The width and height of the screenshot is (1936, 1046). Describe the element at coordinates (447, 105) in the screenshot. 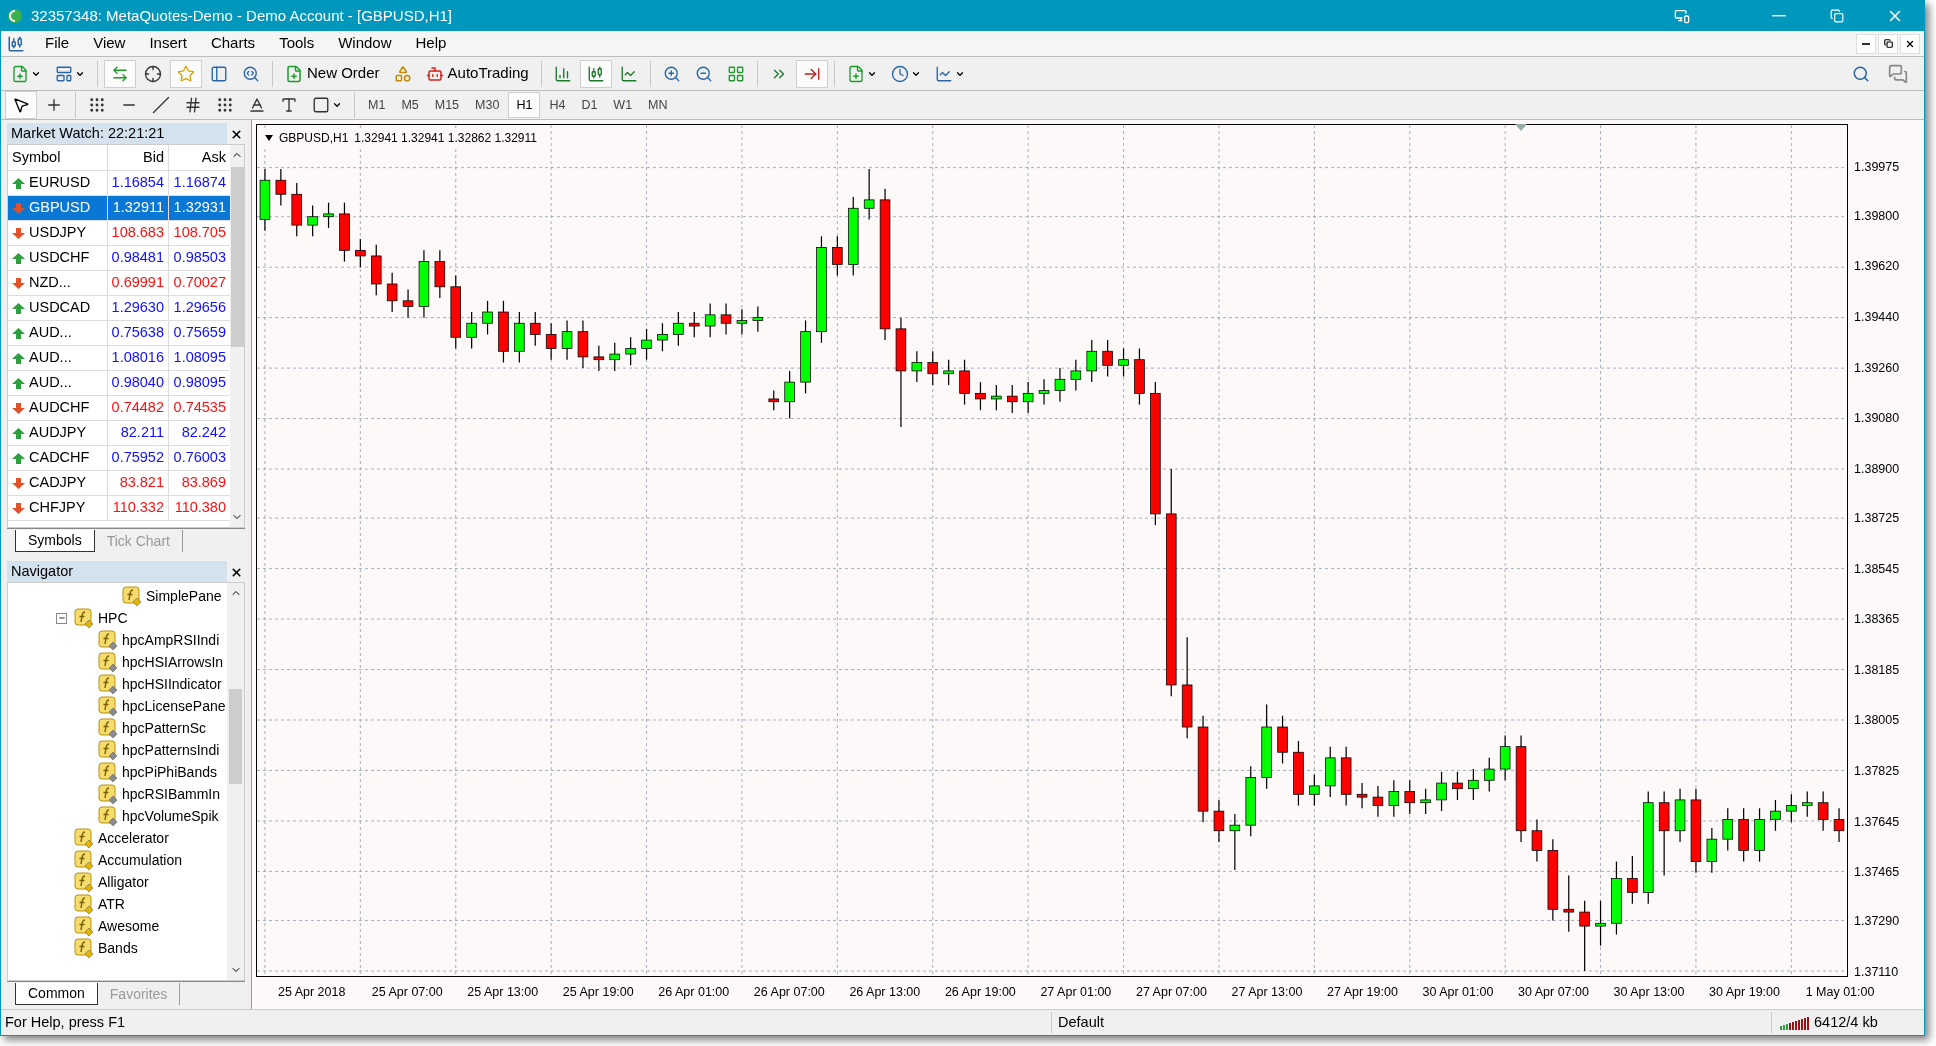

I see `timeframe-button: M15` at that location.